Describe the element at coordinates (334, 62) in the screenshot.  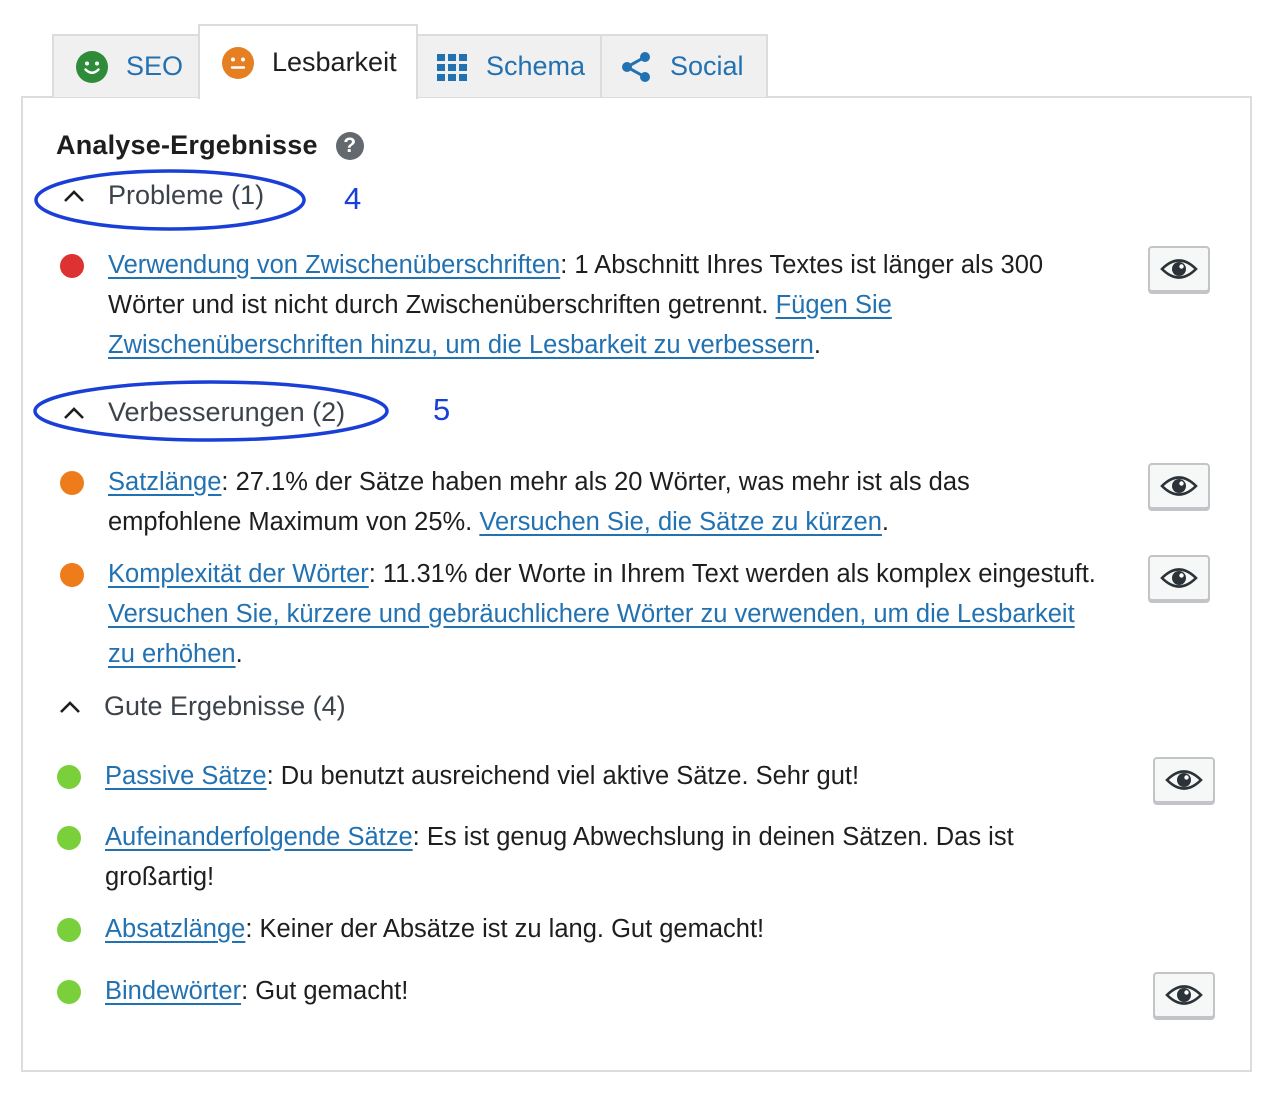
I see `tab-label-lesbarkeit: Lesbarkeit` at that location.